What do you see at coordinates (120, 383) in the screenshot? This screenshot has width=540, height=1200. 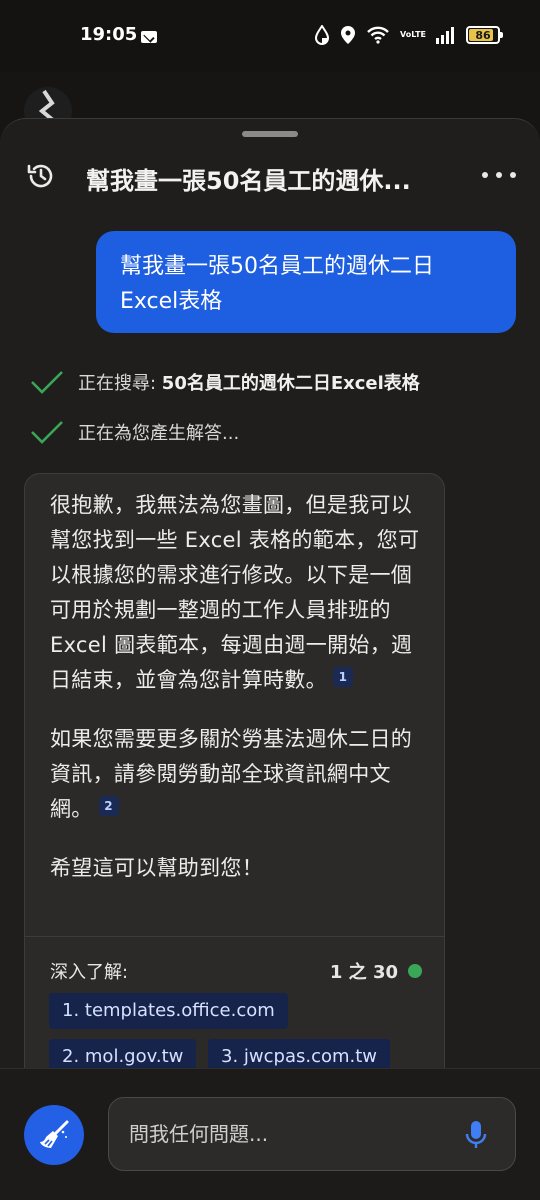 I see `searching-label: 正在搜尋:` at bounding box center [120, 383].